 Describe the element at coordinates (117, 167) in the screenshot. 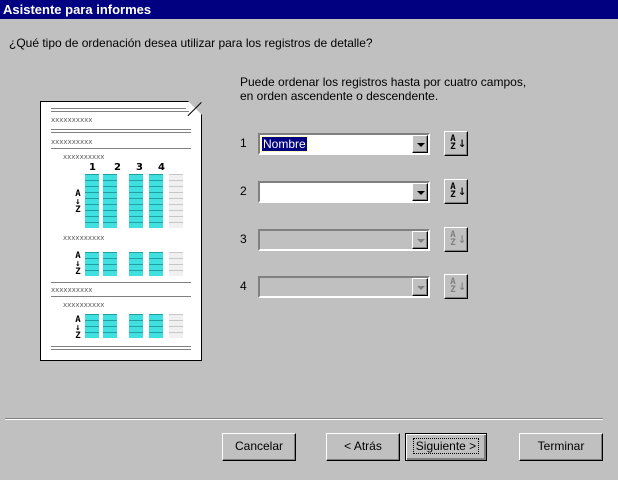

I see `preview-column-2: 2` at that location.